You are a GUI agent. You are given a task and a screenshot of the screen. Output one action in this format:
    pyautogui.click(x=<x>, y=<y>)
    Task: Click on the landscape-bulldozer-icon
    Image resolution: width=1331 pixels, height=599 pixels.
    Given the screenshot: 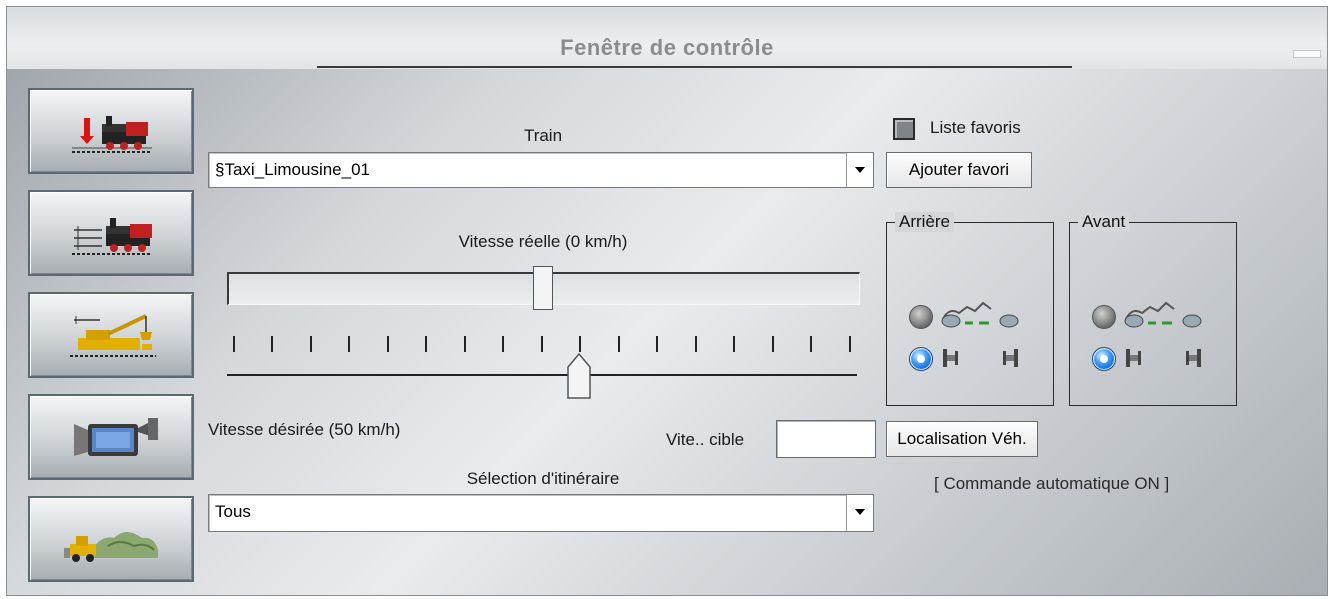 What is the action you would take?
    pyautogui.click(x=111, y=547)
    